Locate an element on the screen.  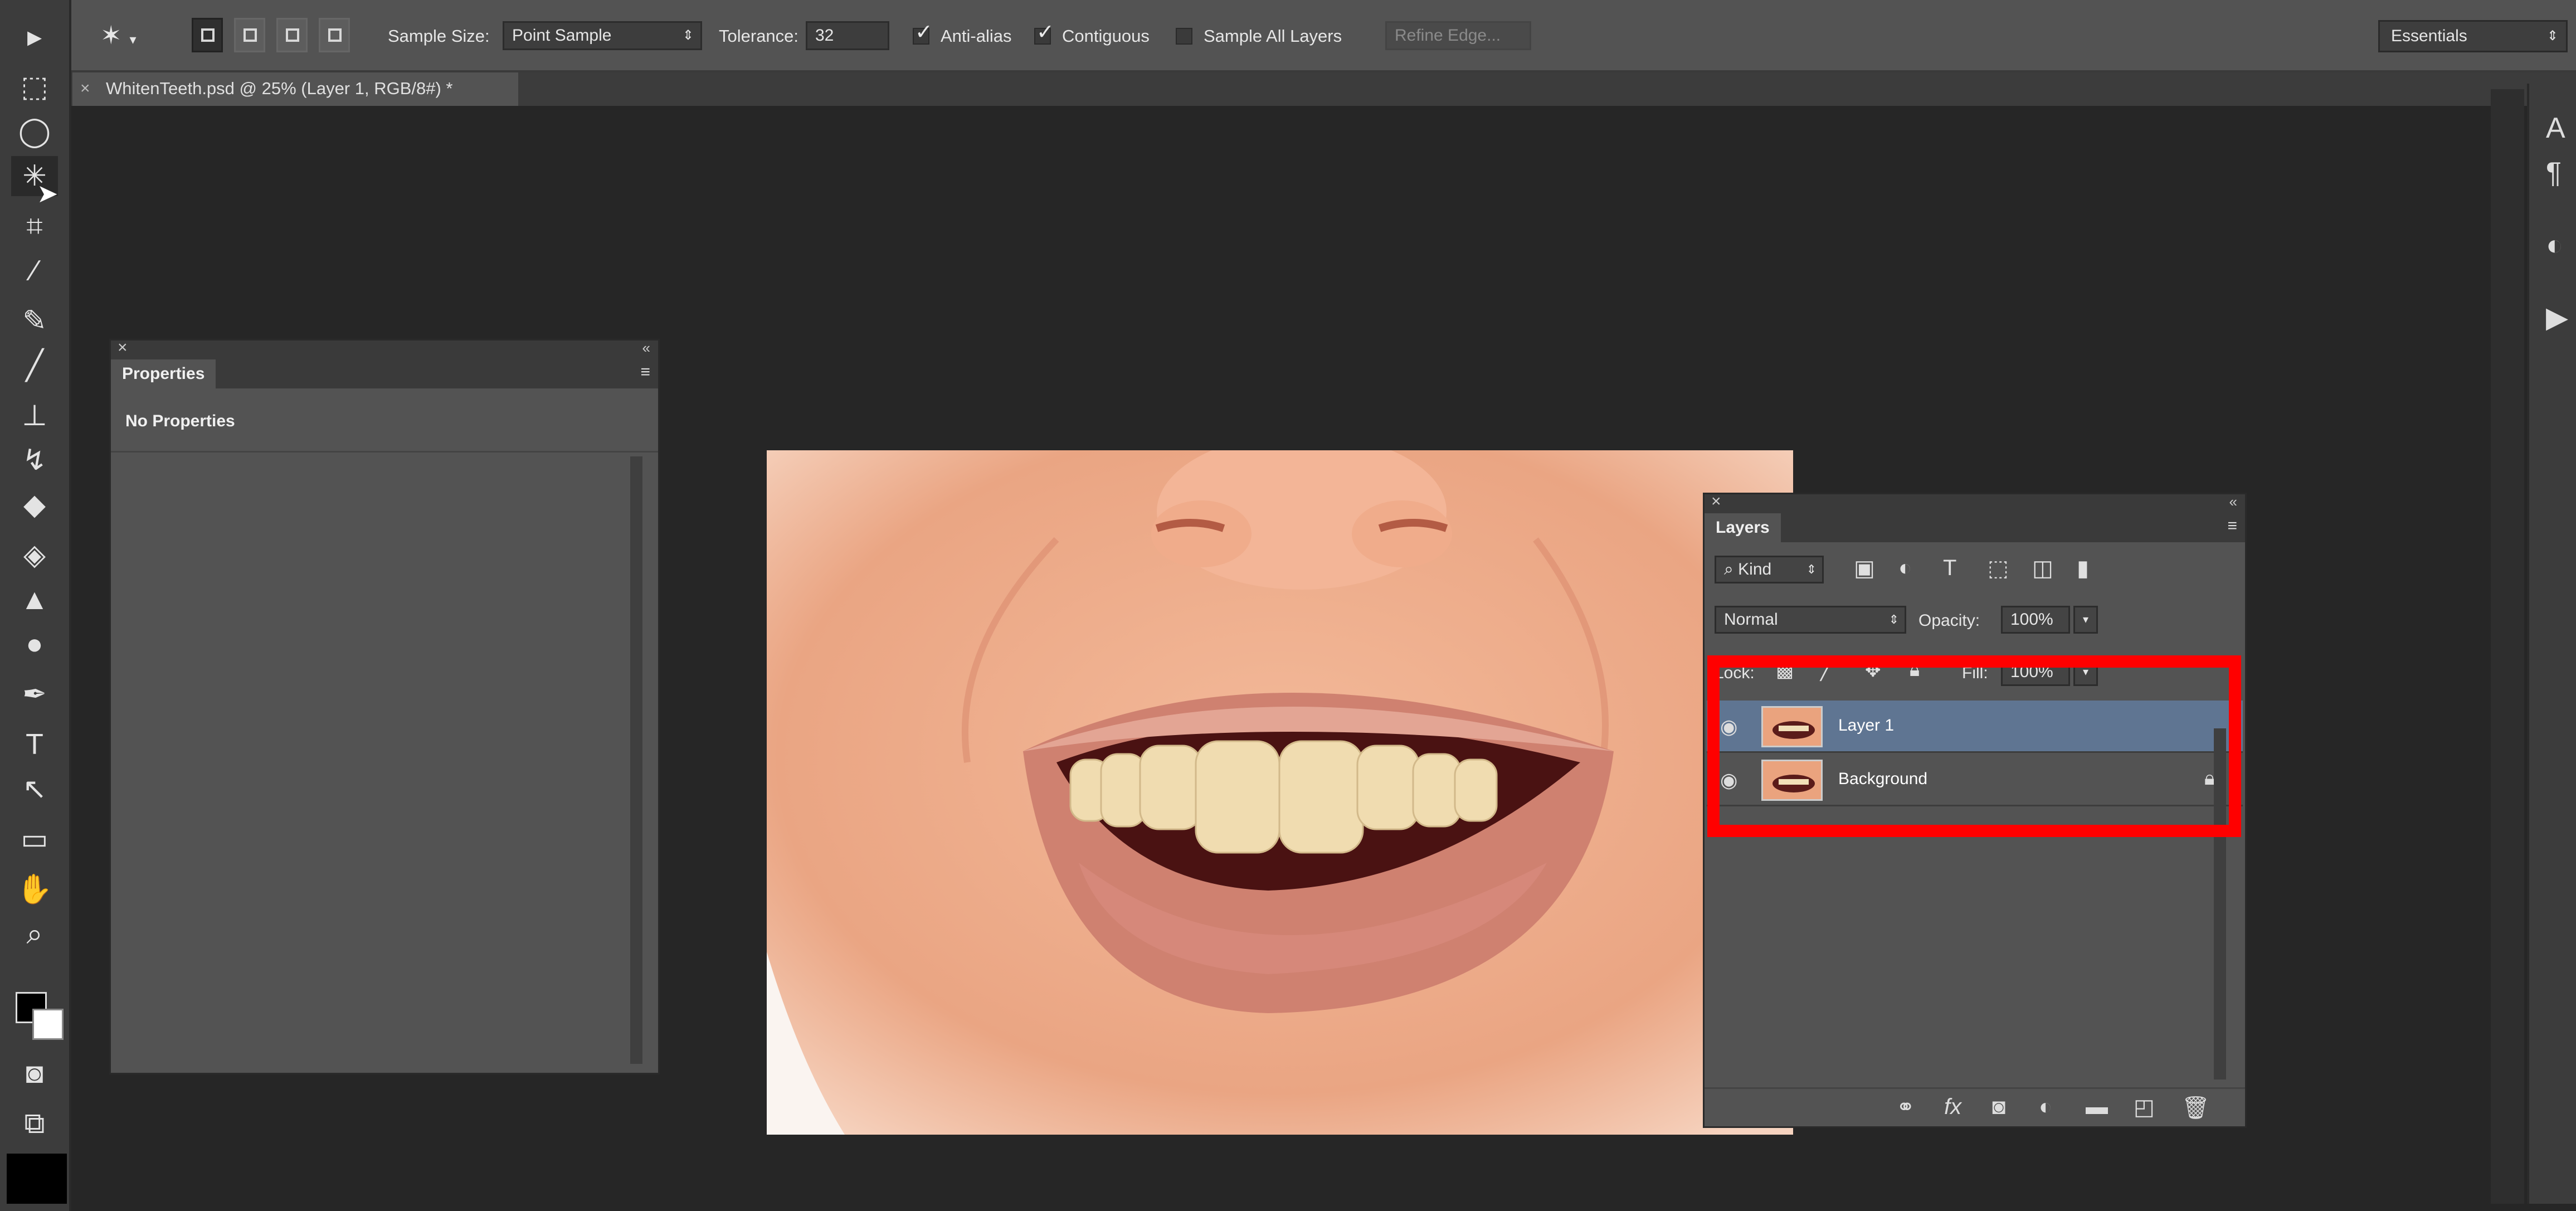
highlight-box is located at coordinates (1974, 746).